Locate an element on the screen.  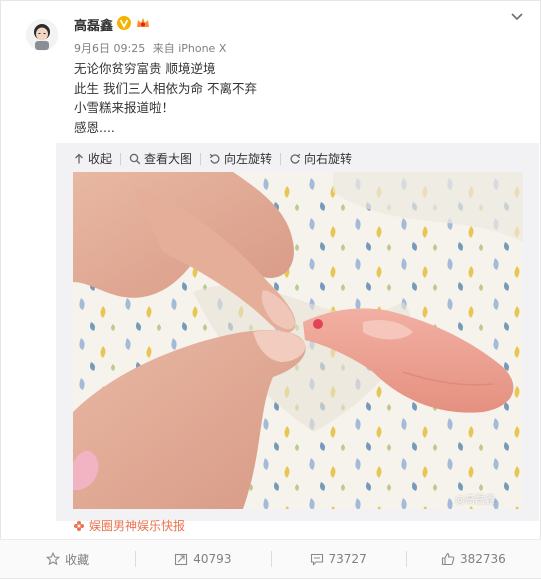
rotate-right-label: 向右旋转 is located at coordinates (328, 159).